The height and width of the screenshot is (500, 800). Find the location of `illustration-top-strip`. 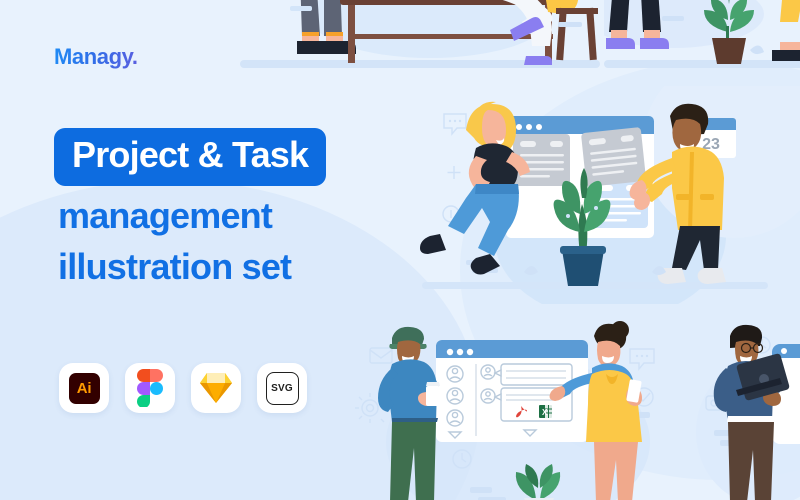

illustration-top-strip is located at coordinates (420, 34).